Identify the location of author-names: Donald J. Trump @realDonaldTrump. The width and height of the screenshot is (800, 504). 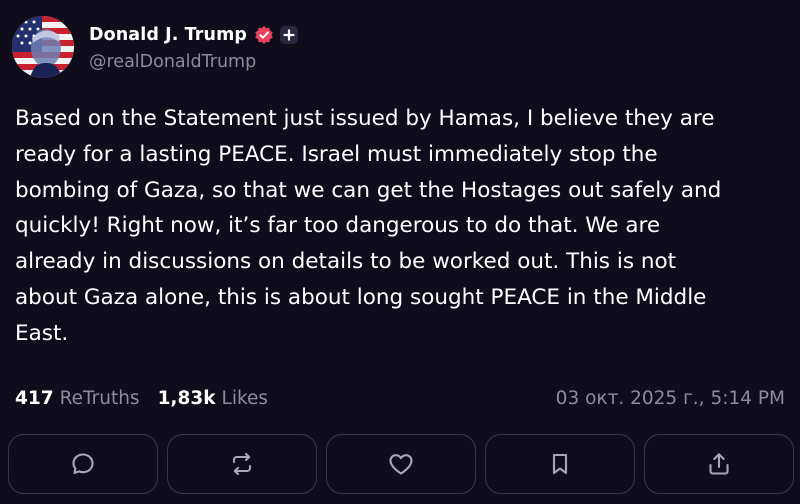
(194, 47).